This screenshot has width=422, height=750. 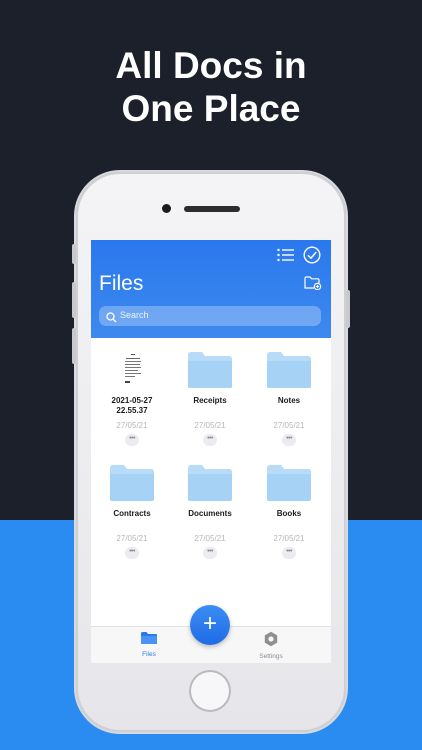 I want to click on folder-item-notes: Notes 27/05/21 •••, so click(x=289, y=397).